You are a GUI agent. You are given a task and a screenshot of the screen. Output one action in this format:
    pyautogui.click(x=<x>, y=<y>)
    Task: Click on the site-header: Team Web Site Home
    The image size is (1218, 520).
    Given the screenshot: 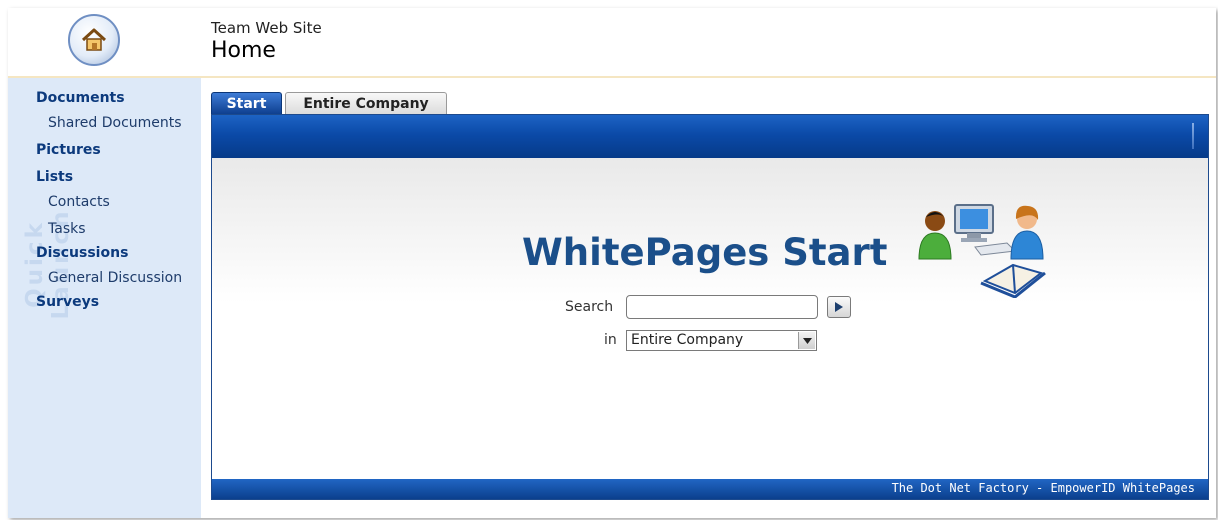 What is the action you would take?
    pyautogui.click(x=612, y=43)
    